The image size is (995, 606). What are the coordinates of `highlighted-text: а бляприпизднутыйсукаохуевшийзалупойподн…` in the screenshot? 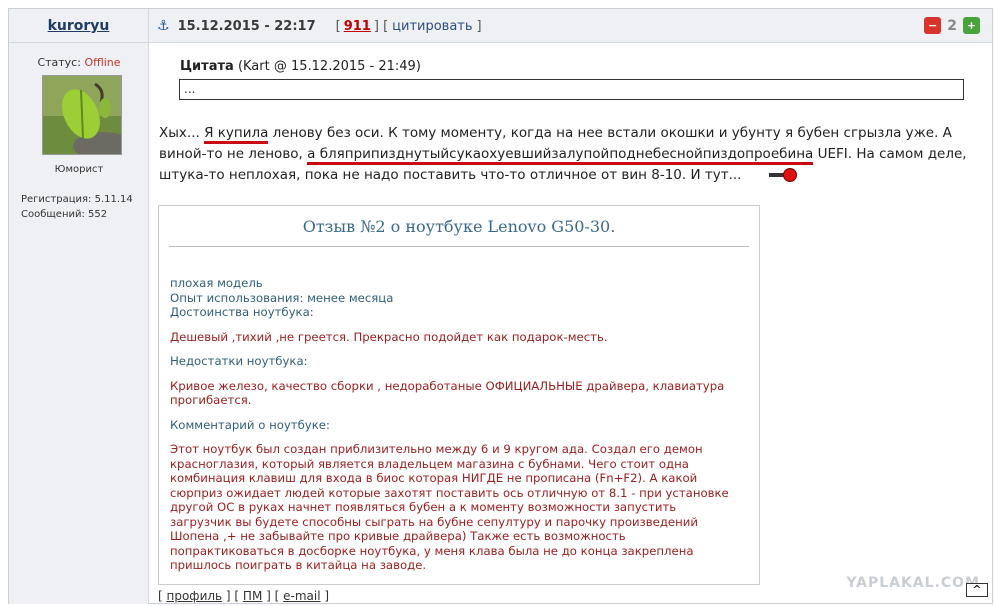 It's located at (560, 155).